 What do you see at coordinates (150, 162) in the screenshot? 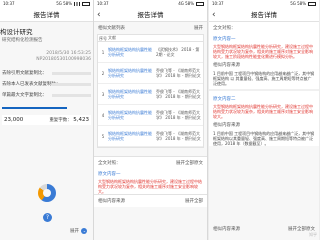
I see `fulltext-header: 全文对照： 展开全部原文` at bounding box center [150, 162].